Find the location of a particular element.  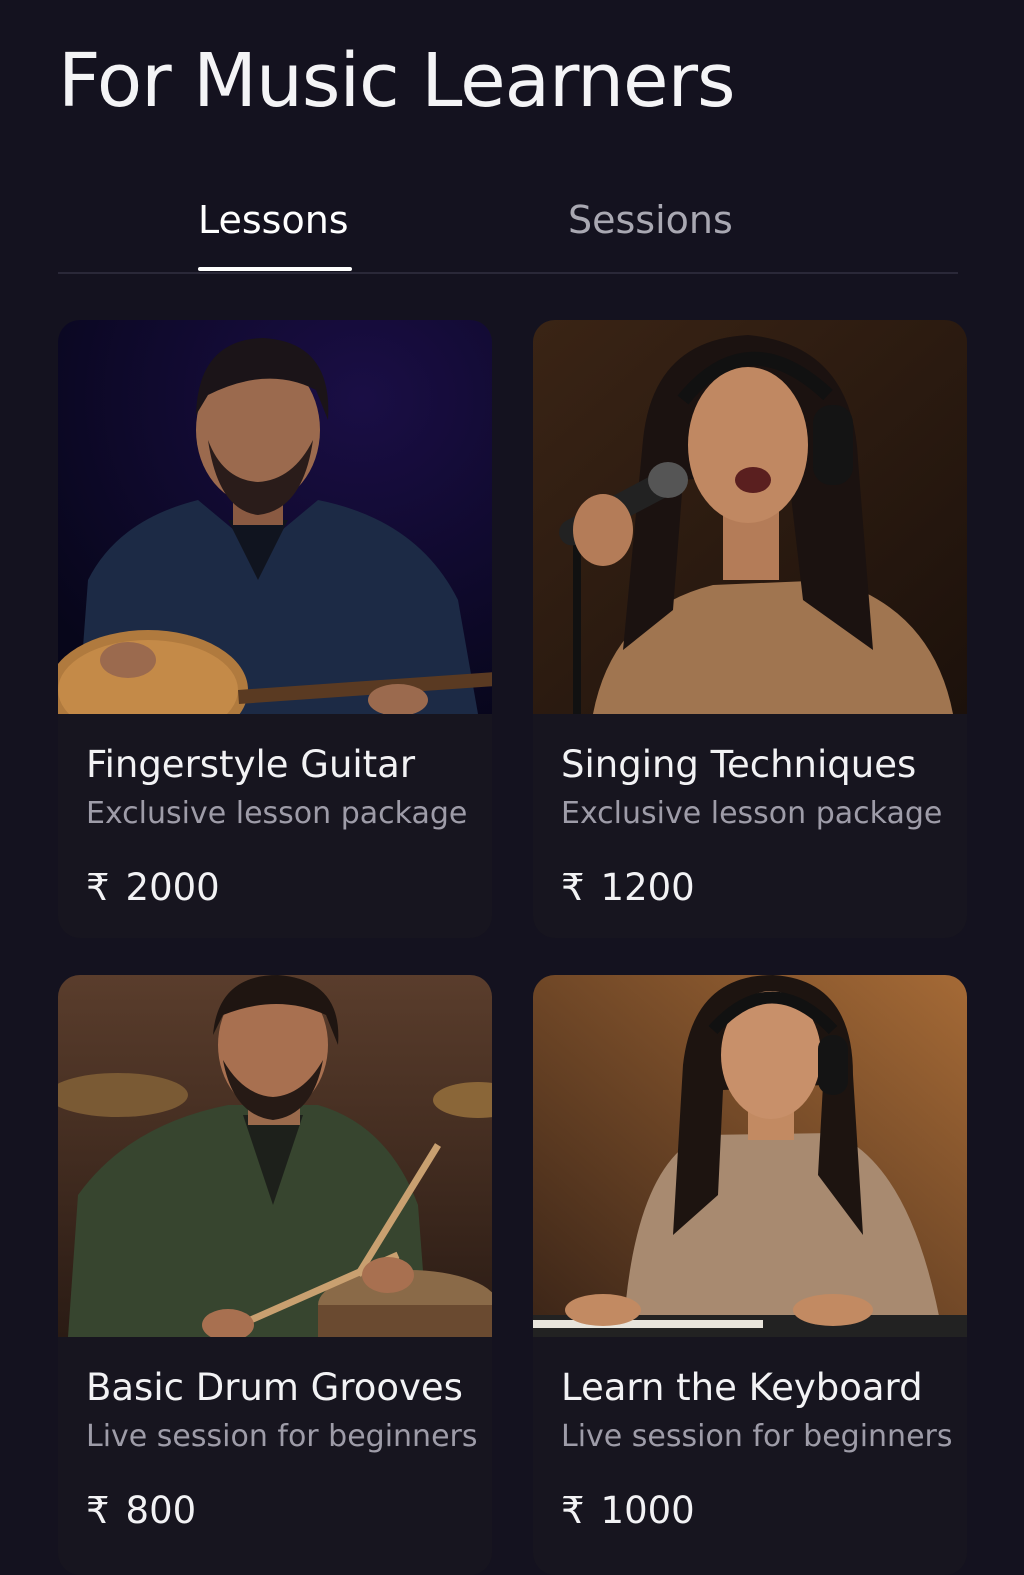

card-price: ₹1000 is located at coordinates (764, 1511).